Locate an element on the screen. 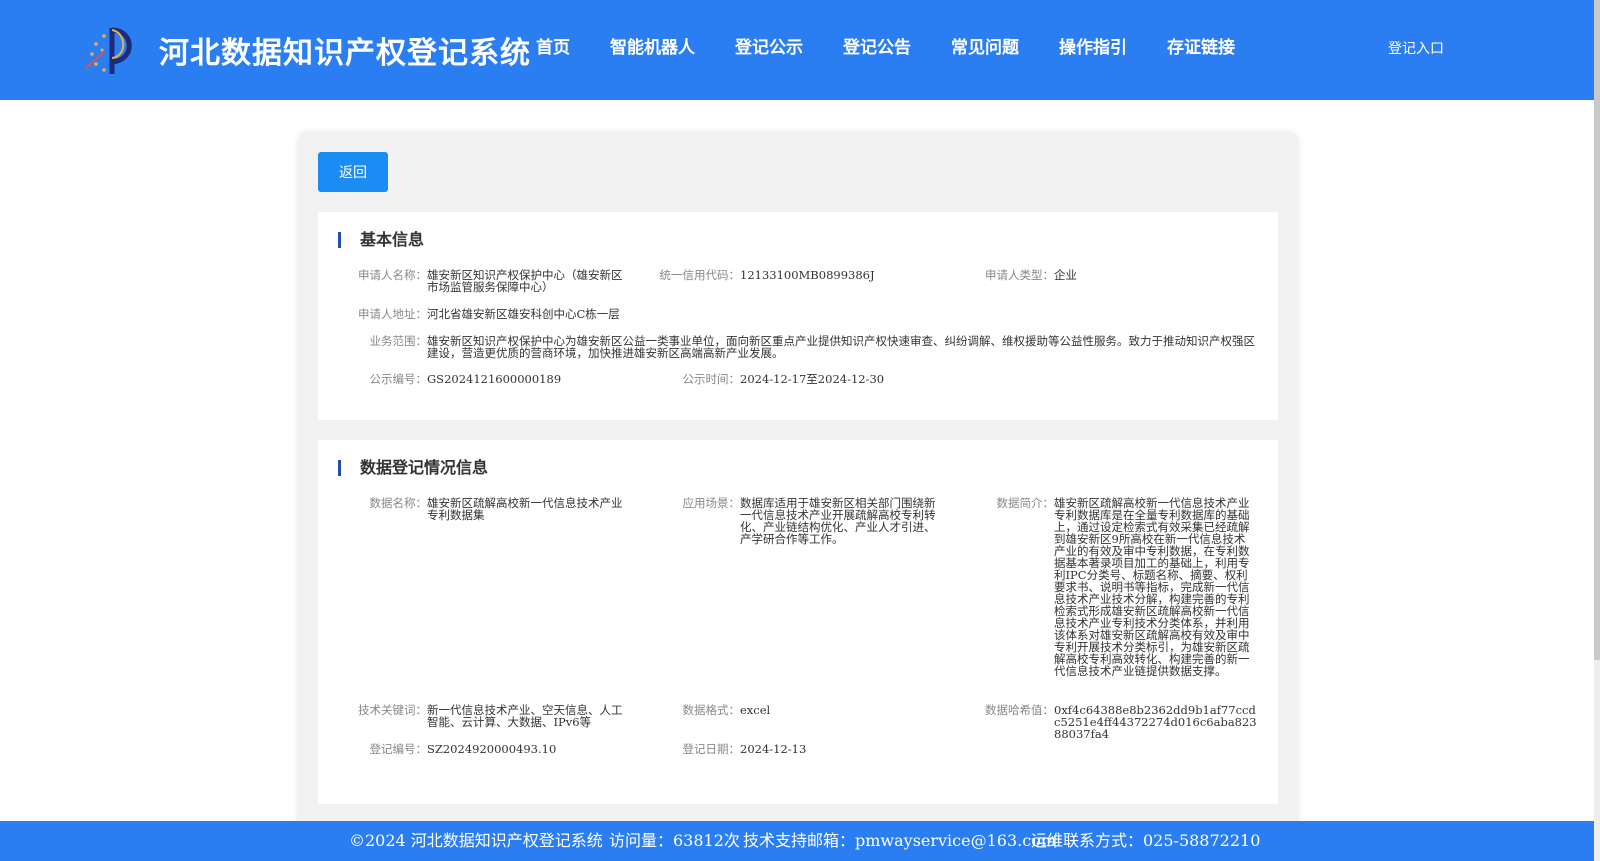 Image resolution: width=1600 pixels, height=861 pixels. applicant-type-value: 企业 is located at coordinates (1065, 275).